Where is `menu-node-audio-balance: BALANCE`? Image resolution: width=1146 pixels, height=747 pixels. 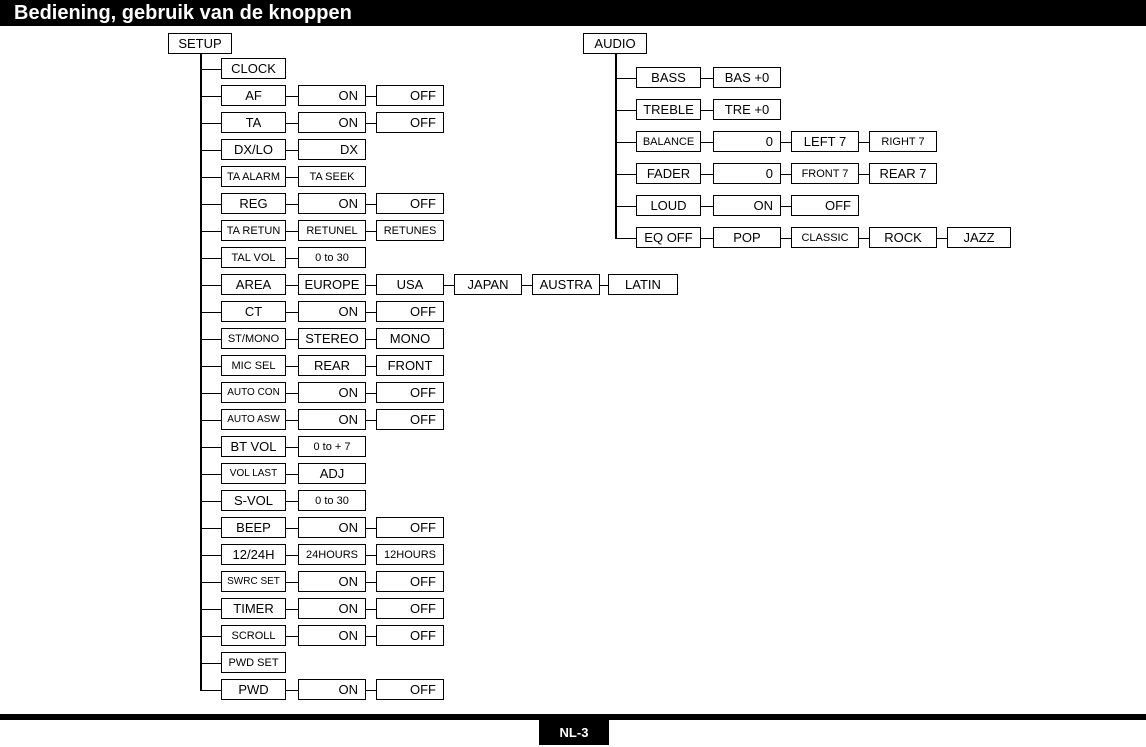
menu-node-audio-balance: BALANCE is located at coordinates (668, 141).